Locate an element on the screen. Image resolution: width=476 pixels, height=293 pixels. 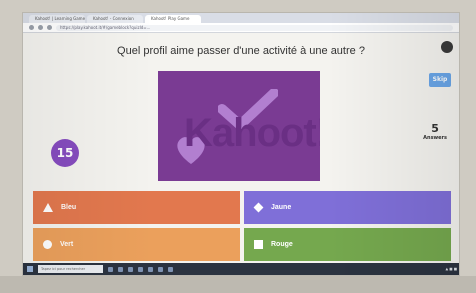
answers-counter: 5 Answers is located at coordinates (435, 132).